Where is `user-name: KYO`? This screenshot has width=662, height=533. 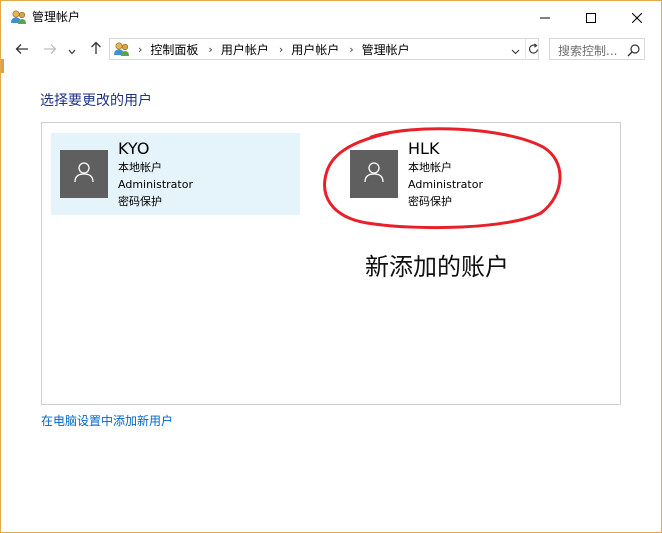
user-name: KYO is located at coordinates (134, 148).